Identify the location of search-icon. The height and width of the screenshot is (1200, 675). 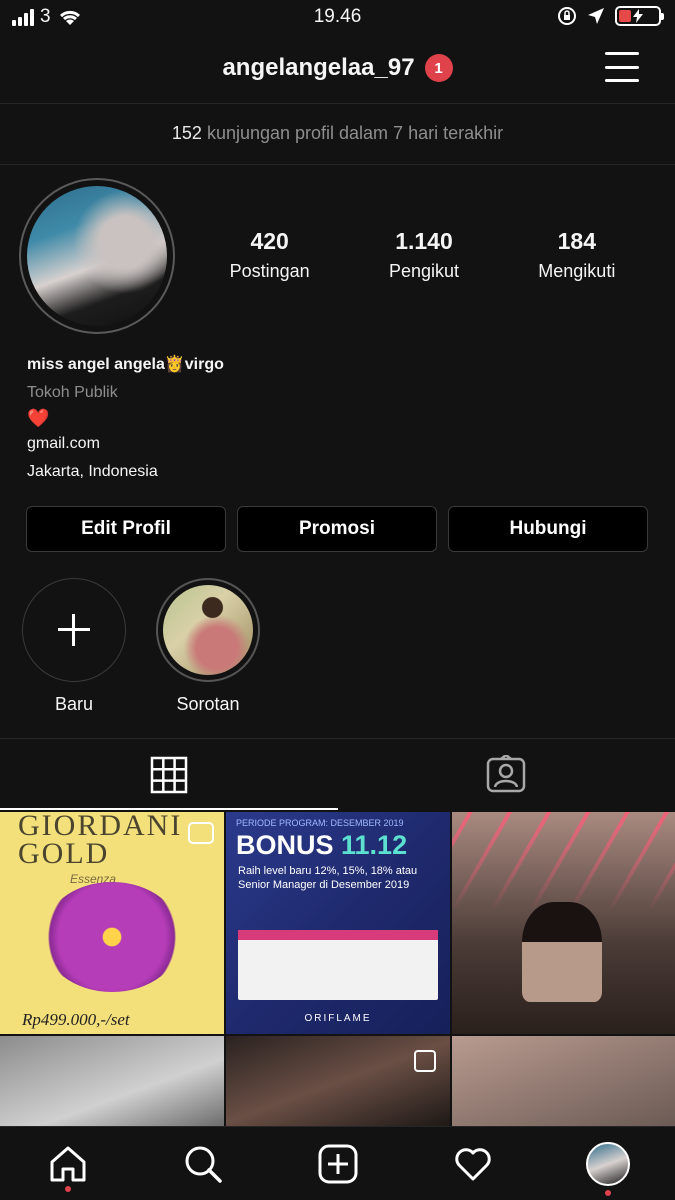
(203, 1164).